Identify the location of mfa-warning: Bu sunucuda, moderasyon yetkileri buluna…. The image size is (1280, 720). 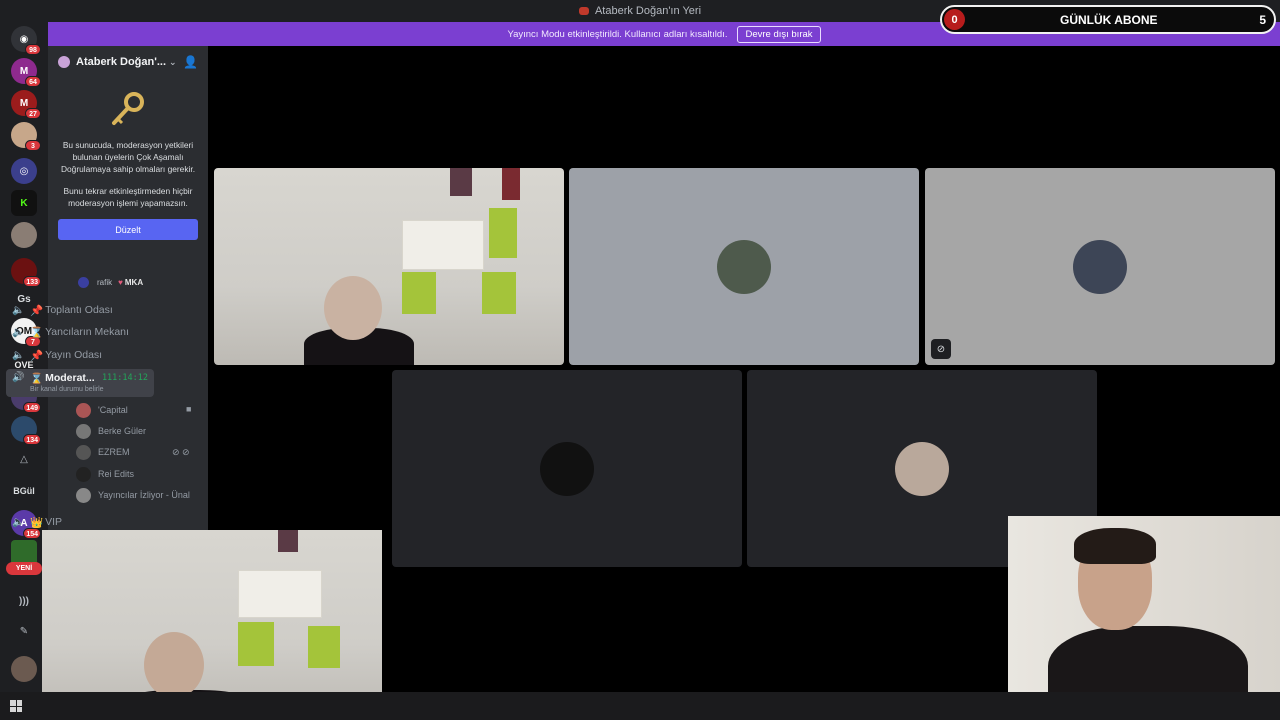
(128, 143).